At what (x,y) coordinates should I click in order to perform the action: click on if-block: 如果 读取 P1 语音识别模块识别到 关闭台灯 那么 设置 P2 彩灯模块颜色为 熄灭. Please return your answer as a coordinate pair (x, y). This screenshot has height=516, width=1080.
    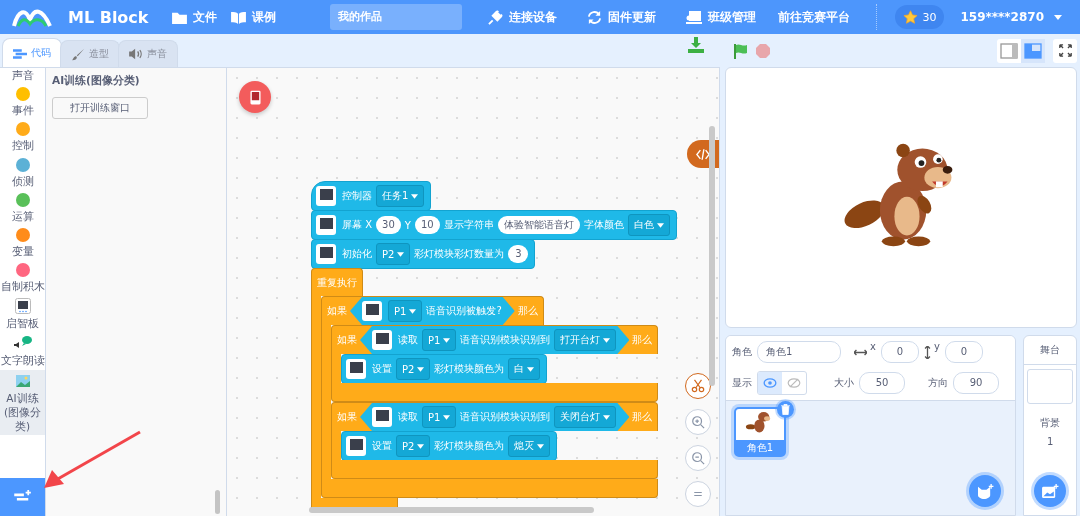
    Looking at the image, I should click on (495, 440).